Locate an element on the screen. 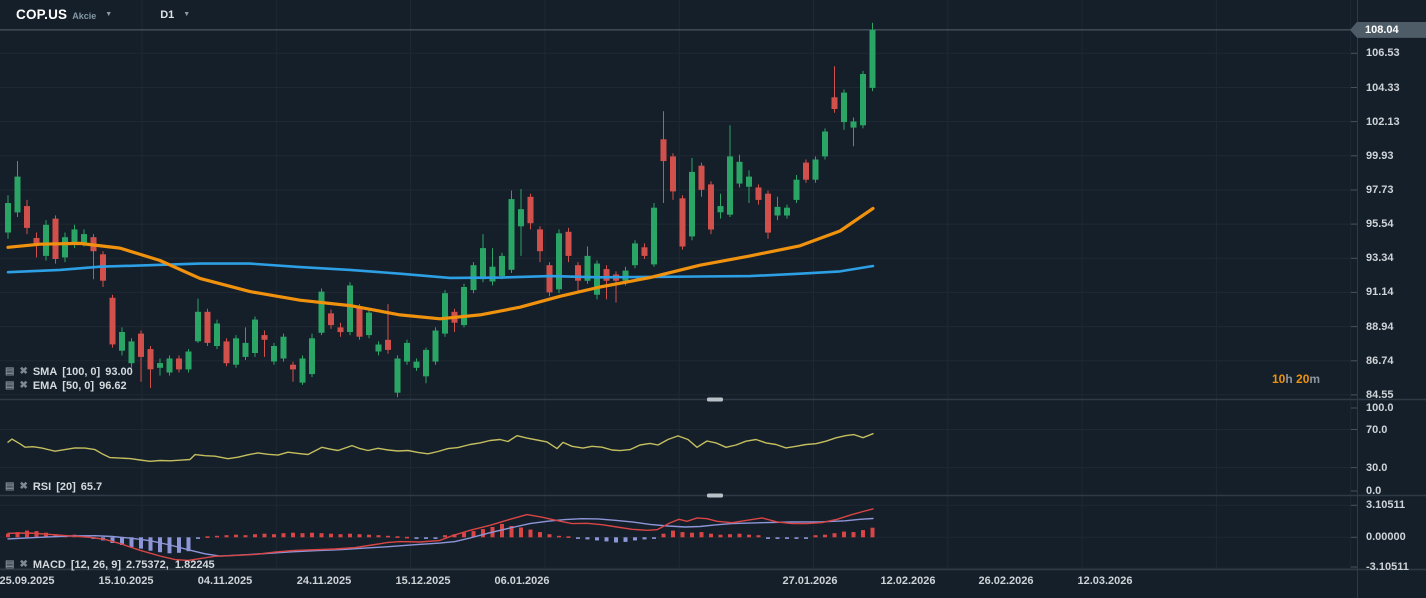 This screenshot has width=1426, height=598. timeframe-selector: D1 is located at coordinates (167, 15).